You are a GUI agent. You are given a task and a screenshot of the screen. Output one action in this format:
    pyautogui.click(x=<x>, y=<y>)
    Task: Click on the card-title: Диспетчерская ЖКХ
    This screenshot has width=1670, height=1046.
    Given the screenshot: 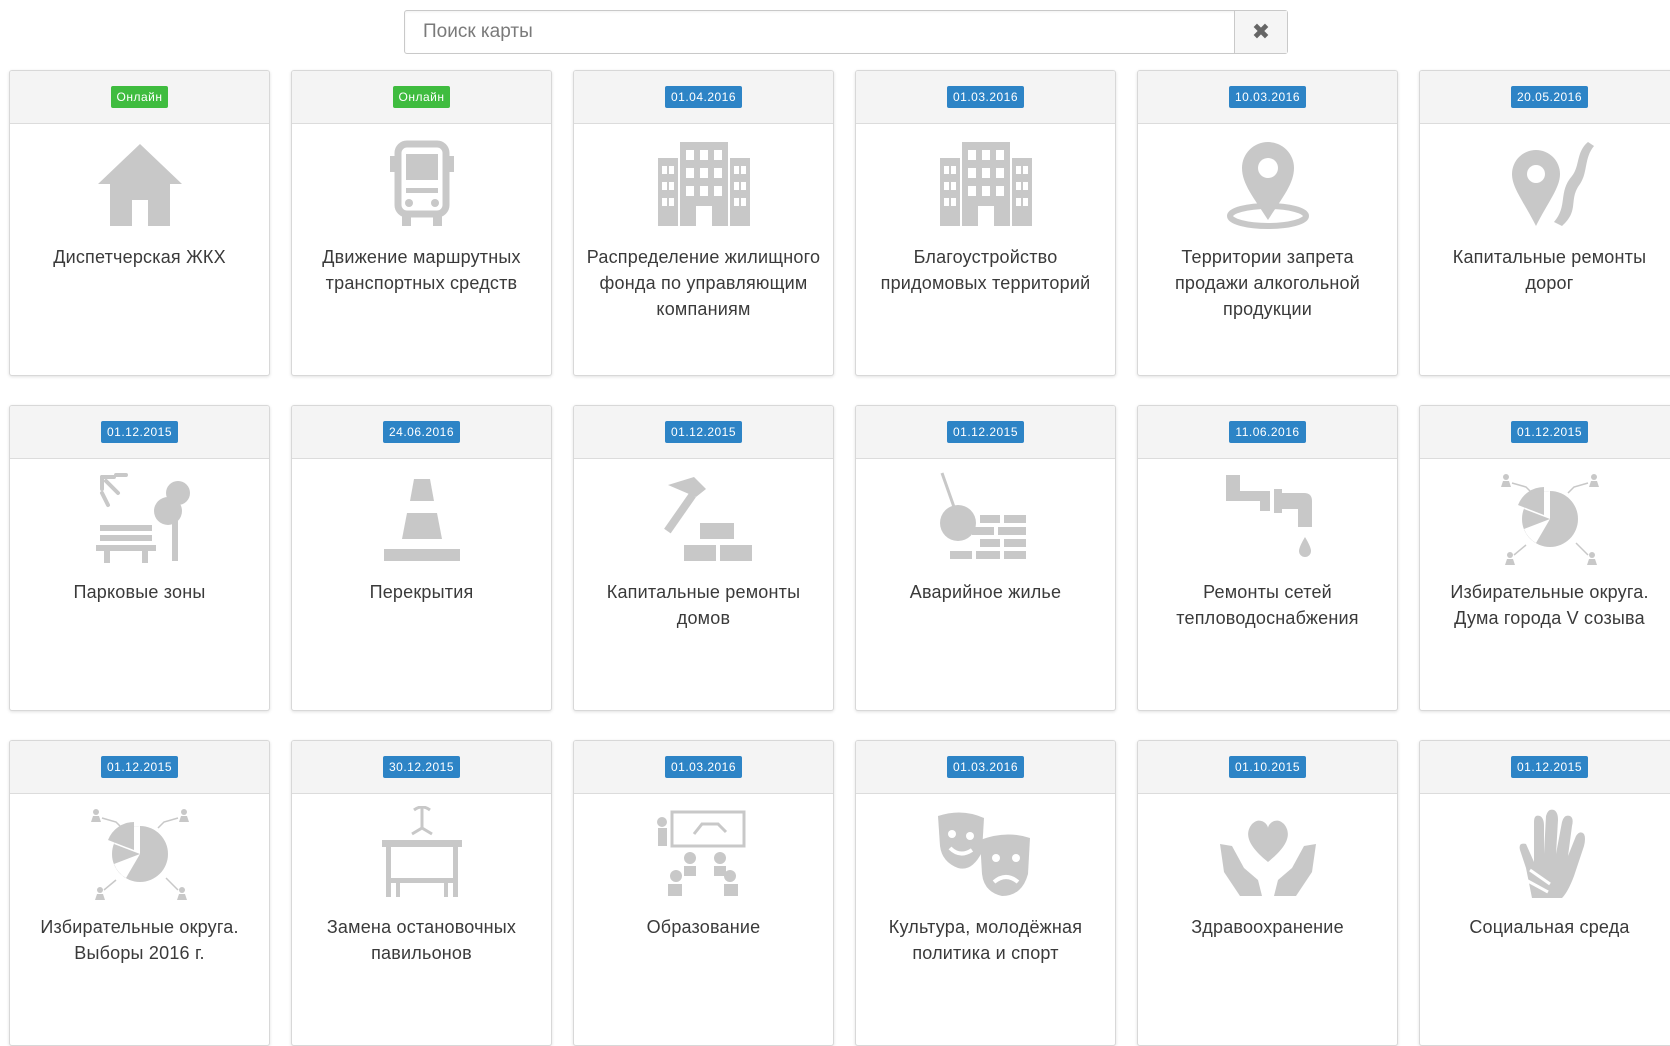 What is the action you would take?
    pyautogui.click(x=139, y=257)
    